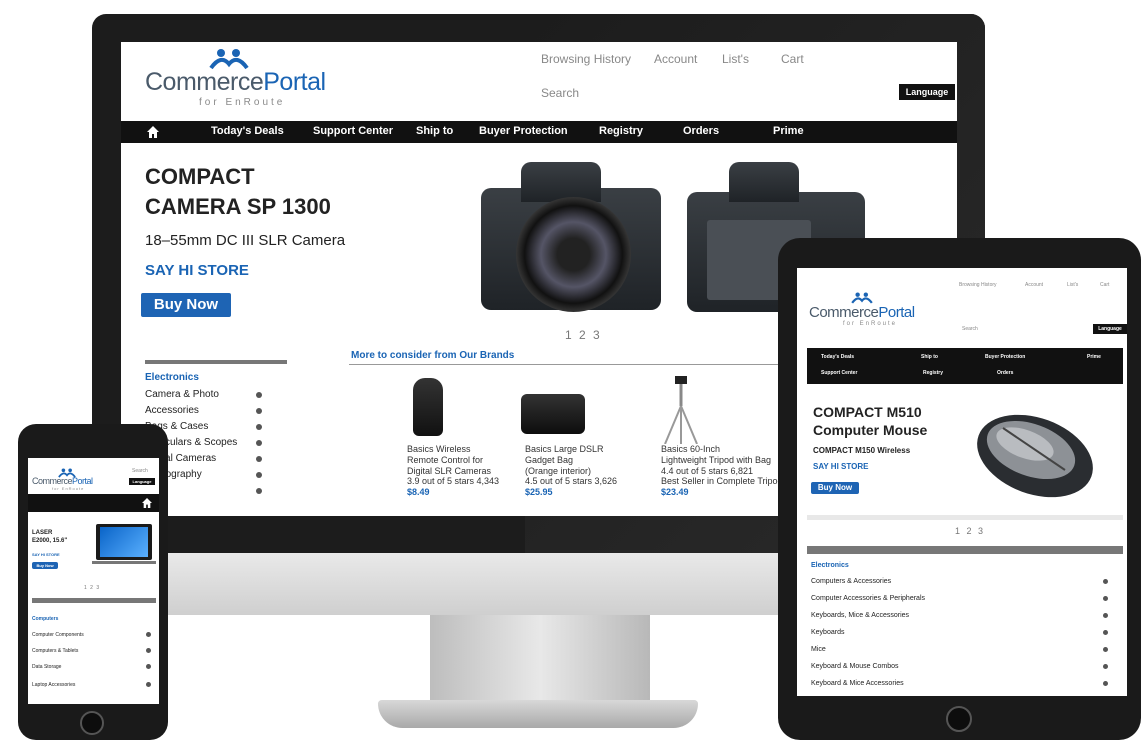 This screenshot has width=1141, height=740. What do you see at coordinates (538, 714) in the screenshot?
I see `monitor-stand-base` at bounding box center [538, 714].